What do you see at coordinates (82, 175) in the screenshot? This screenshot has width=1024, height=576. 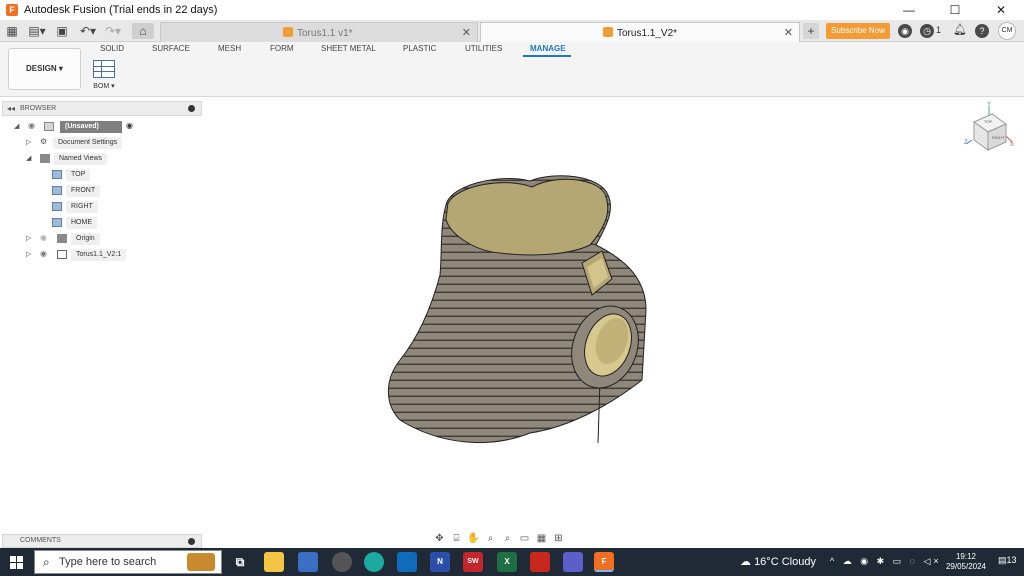 I see `tree-item-view-top: TOP` at bounding box center [82, 175].